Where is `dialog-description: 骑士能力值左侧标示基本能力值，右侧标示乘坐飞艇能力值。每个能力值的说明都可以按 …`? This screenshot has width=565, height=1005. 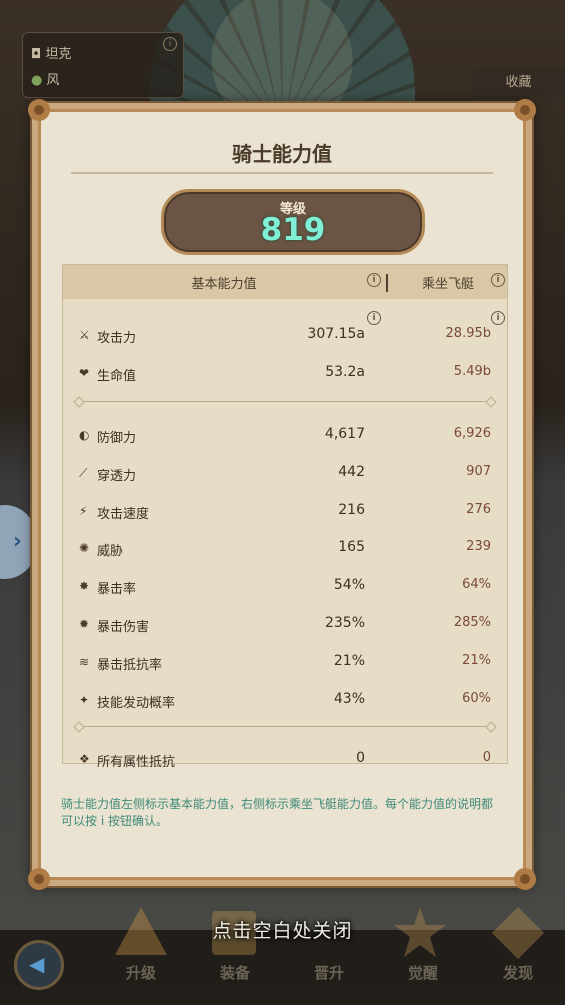
dialog-description: 骑士能力值左侧标示基本能力值，右侧标示乘坐飞艇能力值。每个能力值的说明都可以按 … is located at coordinates (277, 812).